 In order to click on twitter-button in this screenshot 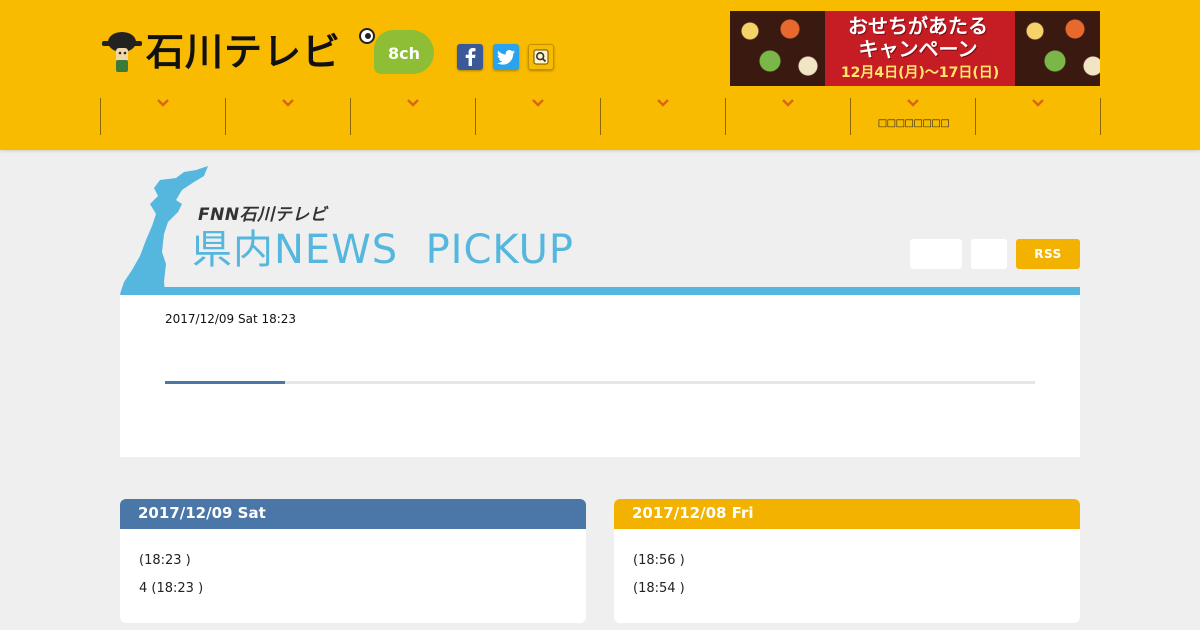, I will do `click(506, 57)`.